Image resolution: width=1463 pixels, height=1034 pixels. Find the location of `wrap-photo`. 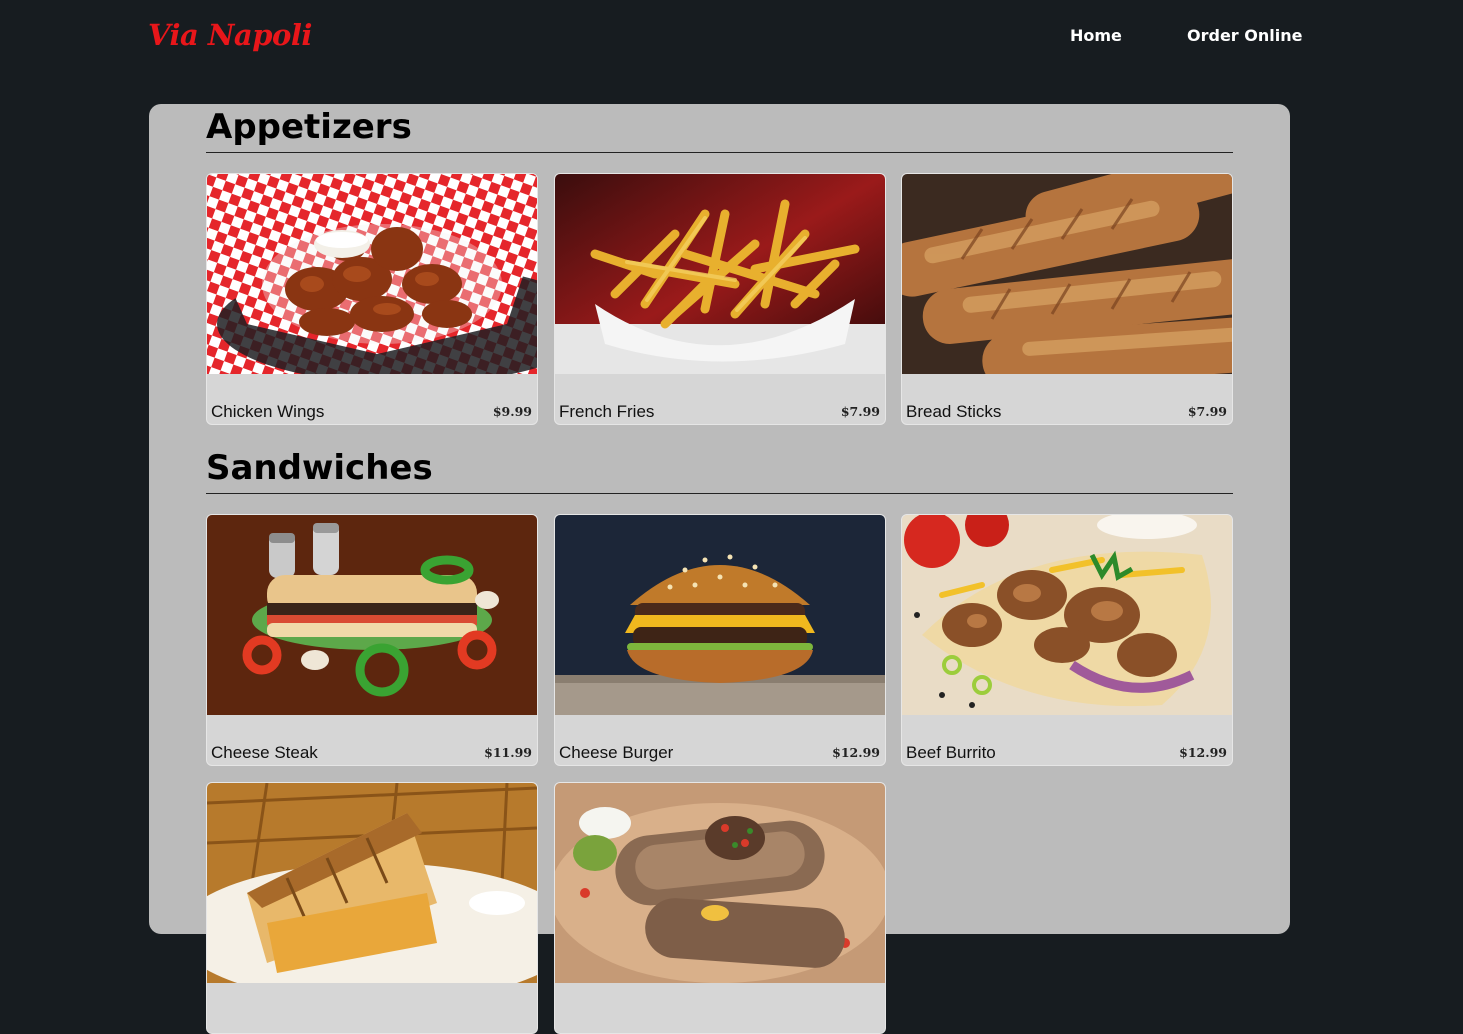

wrap-photo is located at coordinates (720, 883).